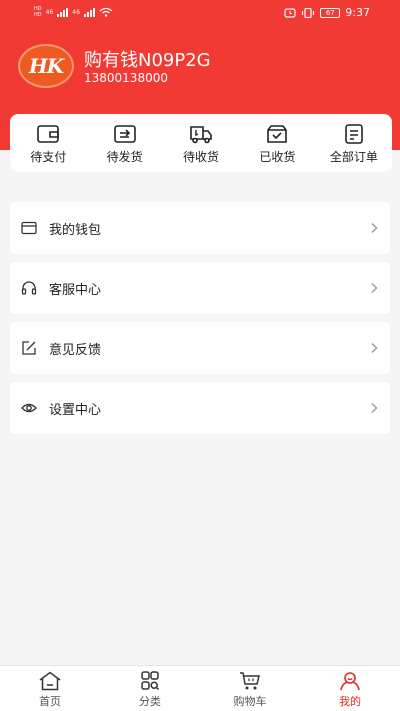 The height and width of the screenshot is (711, 400). I want to click on cart-icon, so click(250, 681).